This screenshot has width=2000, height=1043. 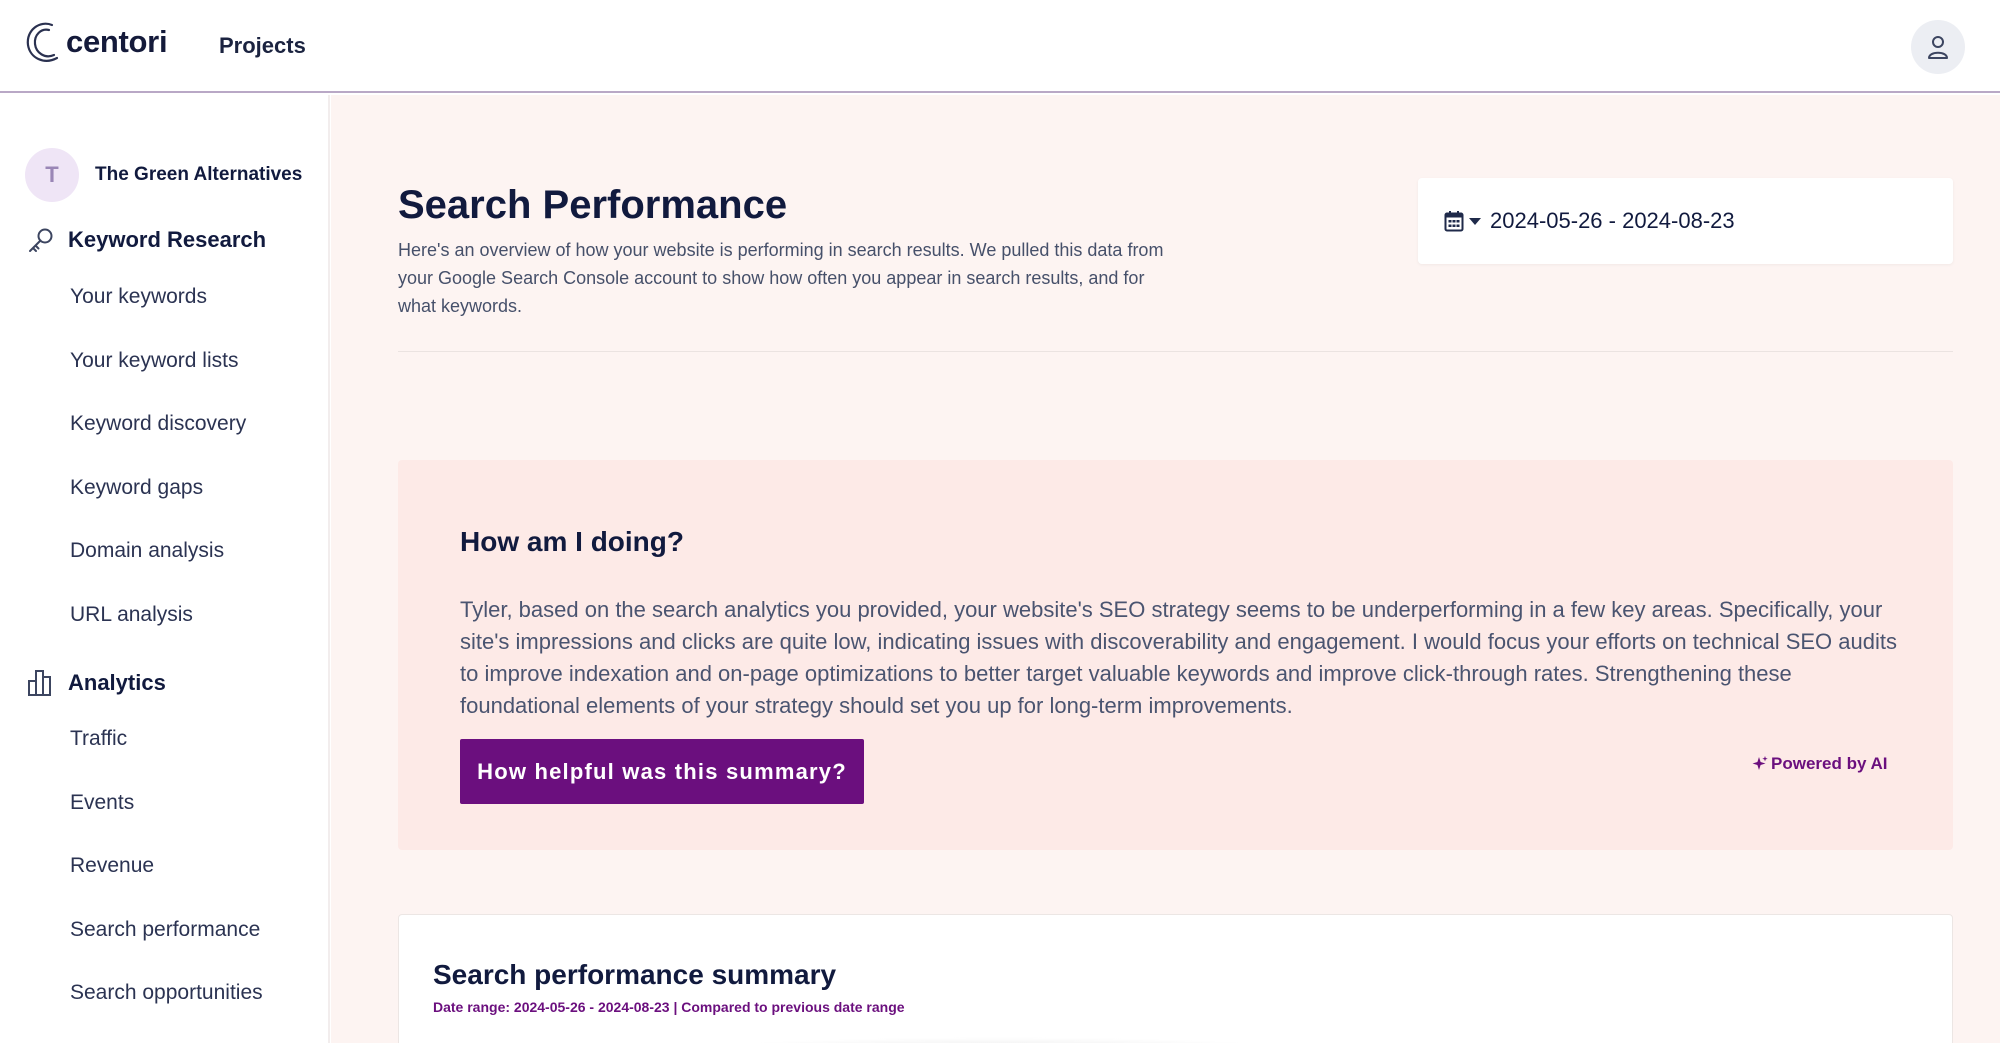 What do you see at coordinates (165, 930) in the screenshot?
I see `sidebar-item-search-performance: Search performance` at bounding box center [165, 930].